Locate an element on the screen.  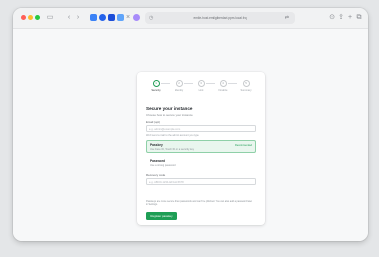
new-tab-icon: + is located at coordinates (350, 17).